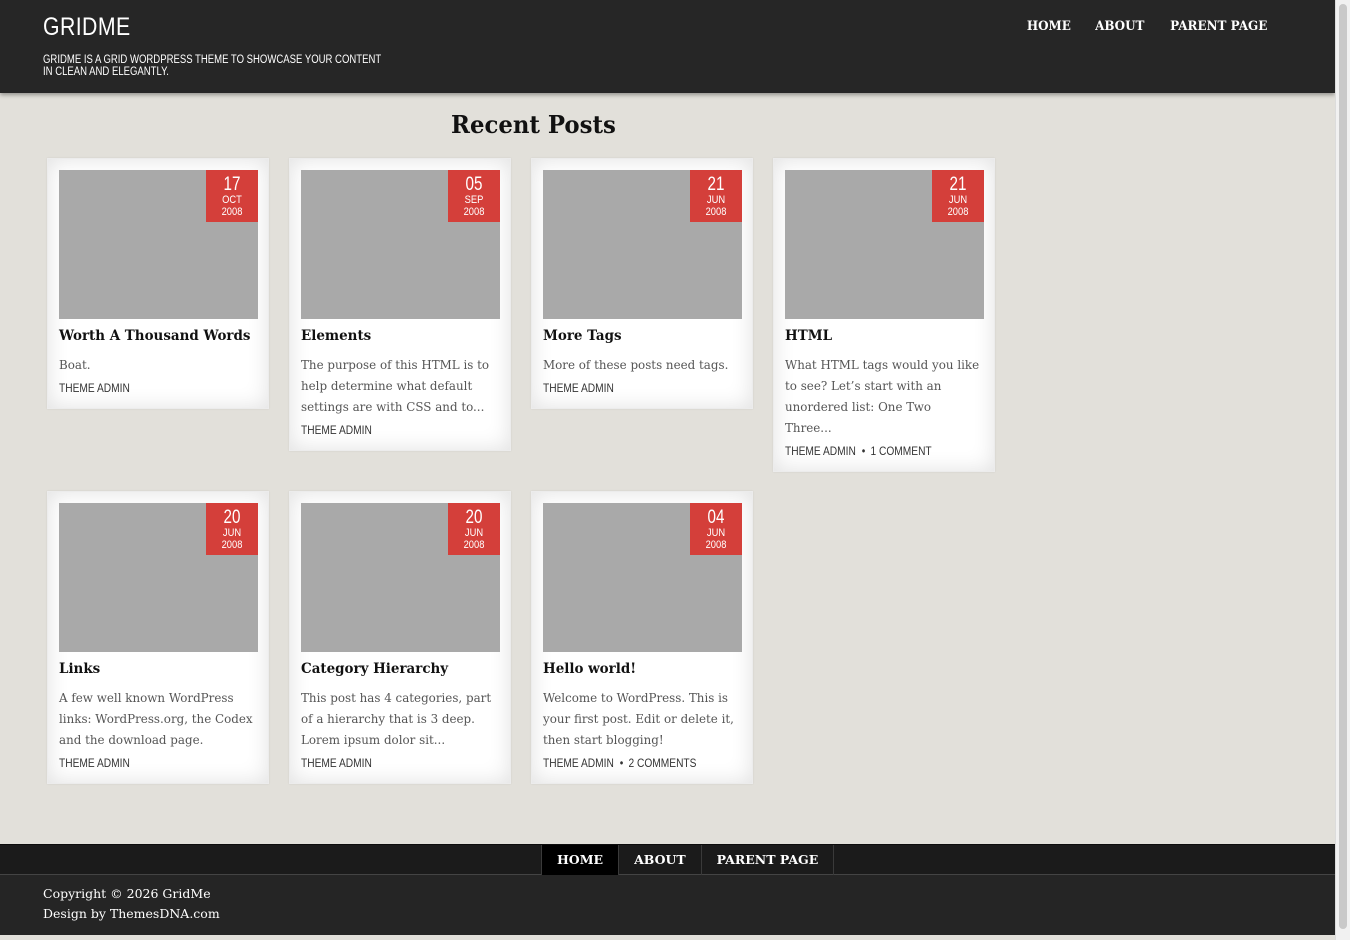 The image size is (1350, 940). What do you see at coordinates (474, 200) in the screenshot?
I see `date-month: SEP` at bounding box center [474, 200].